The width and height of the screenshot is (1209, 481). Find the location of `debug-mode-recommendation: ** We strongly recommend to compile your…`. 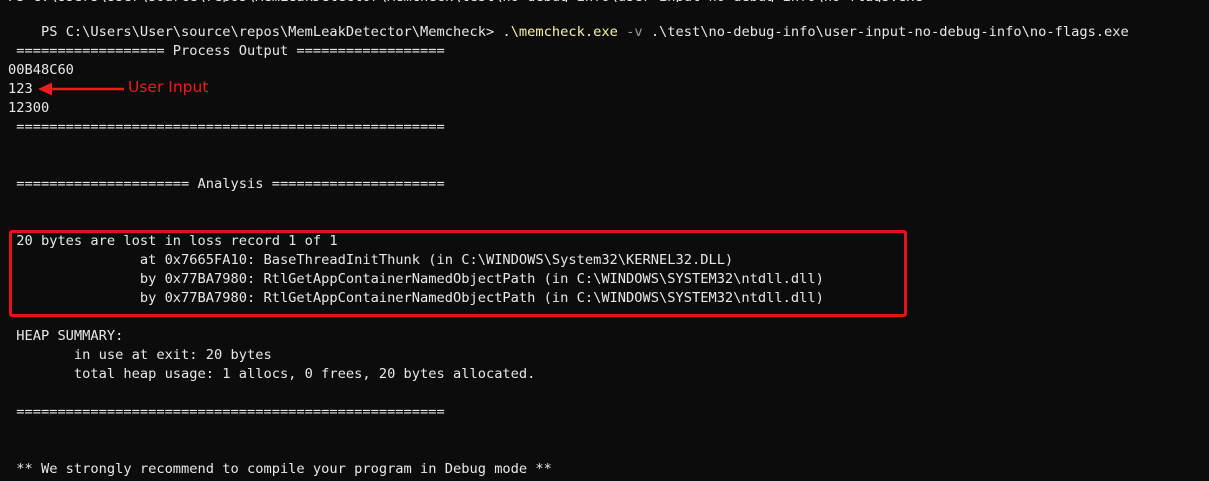

debug-mode-recommendation: ** We strongly recommend to compile your… is located at coordinates (280, 469).